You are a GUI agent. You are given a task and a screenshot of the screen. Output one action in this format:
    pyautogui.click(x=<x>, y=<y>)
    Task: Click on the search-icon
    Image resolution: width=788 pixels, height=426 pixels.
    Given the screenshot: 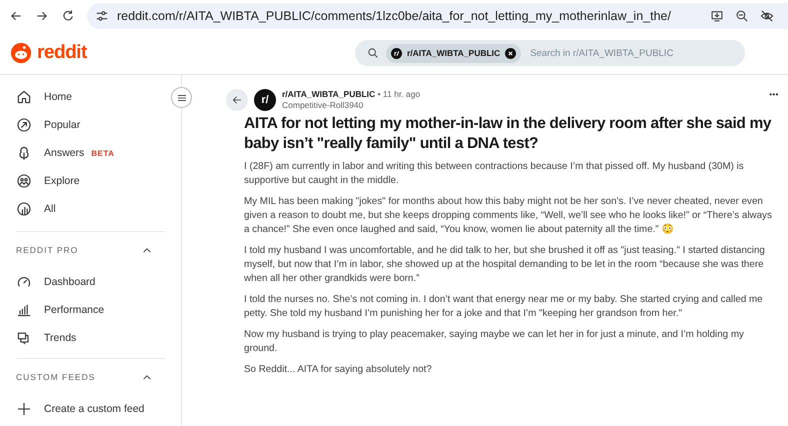 What is the action you would take?
    pyautogui.click(x=373, y=53)
    